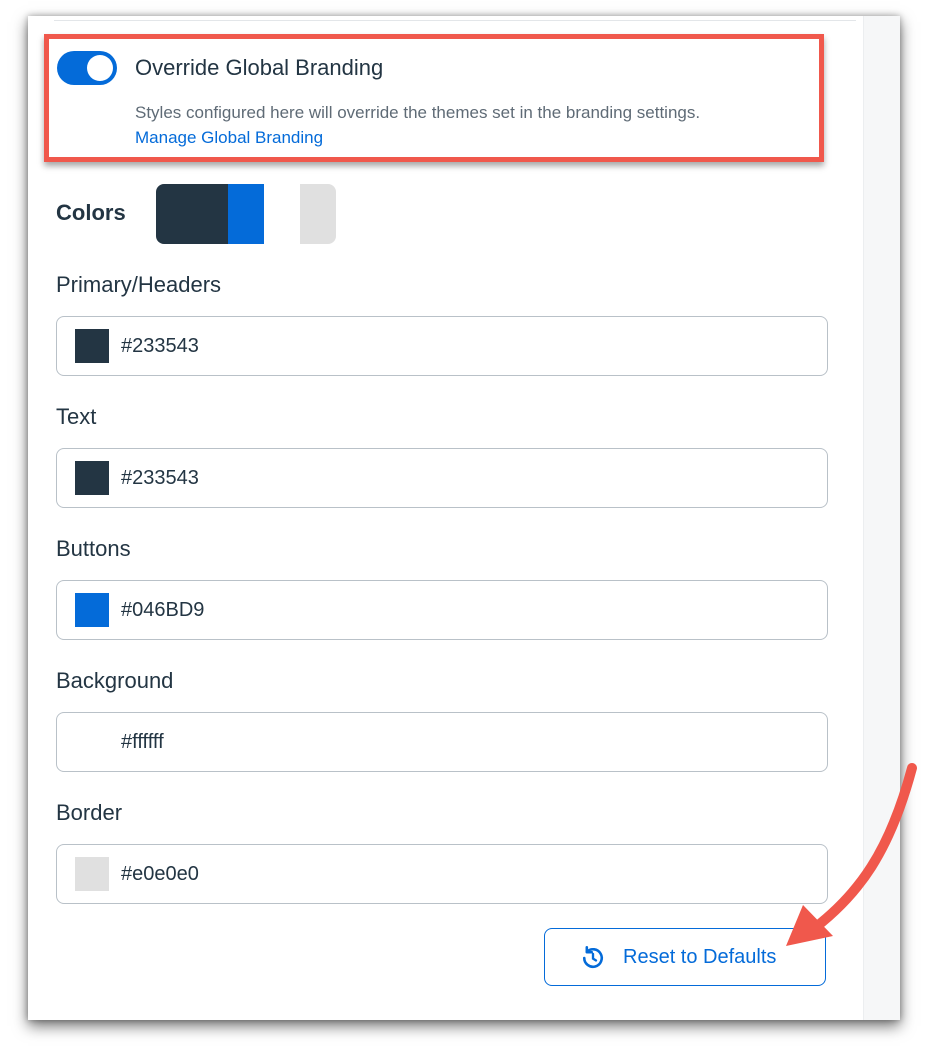 The height and width of the screenshot is (1046, 946). What do you see at coordinates (700, 957) in the screenshot?
I see `reset-button-label: Reset to Defaults` at bounding box center [700, 957].